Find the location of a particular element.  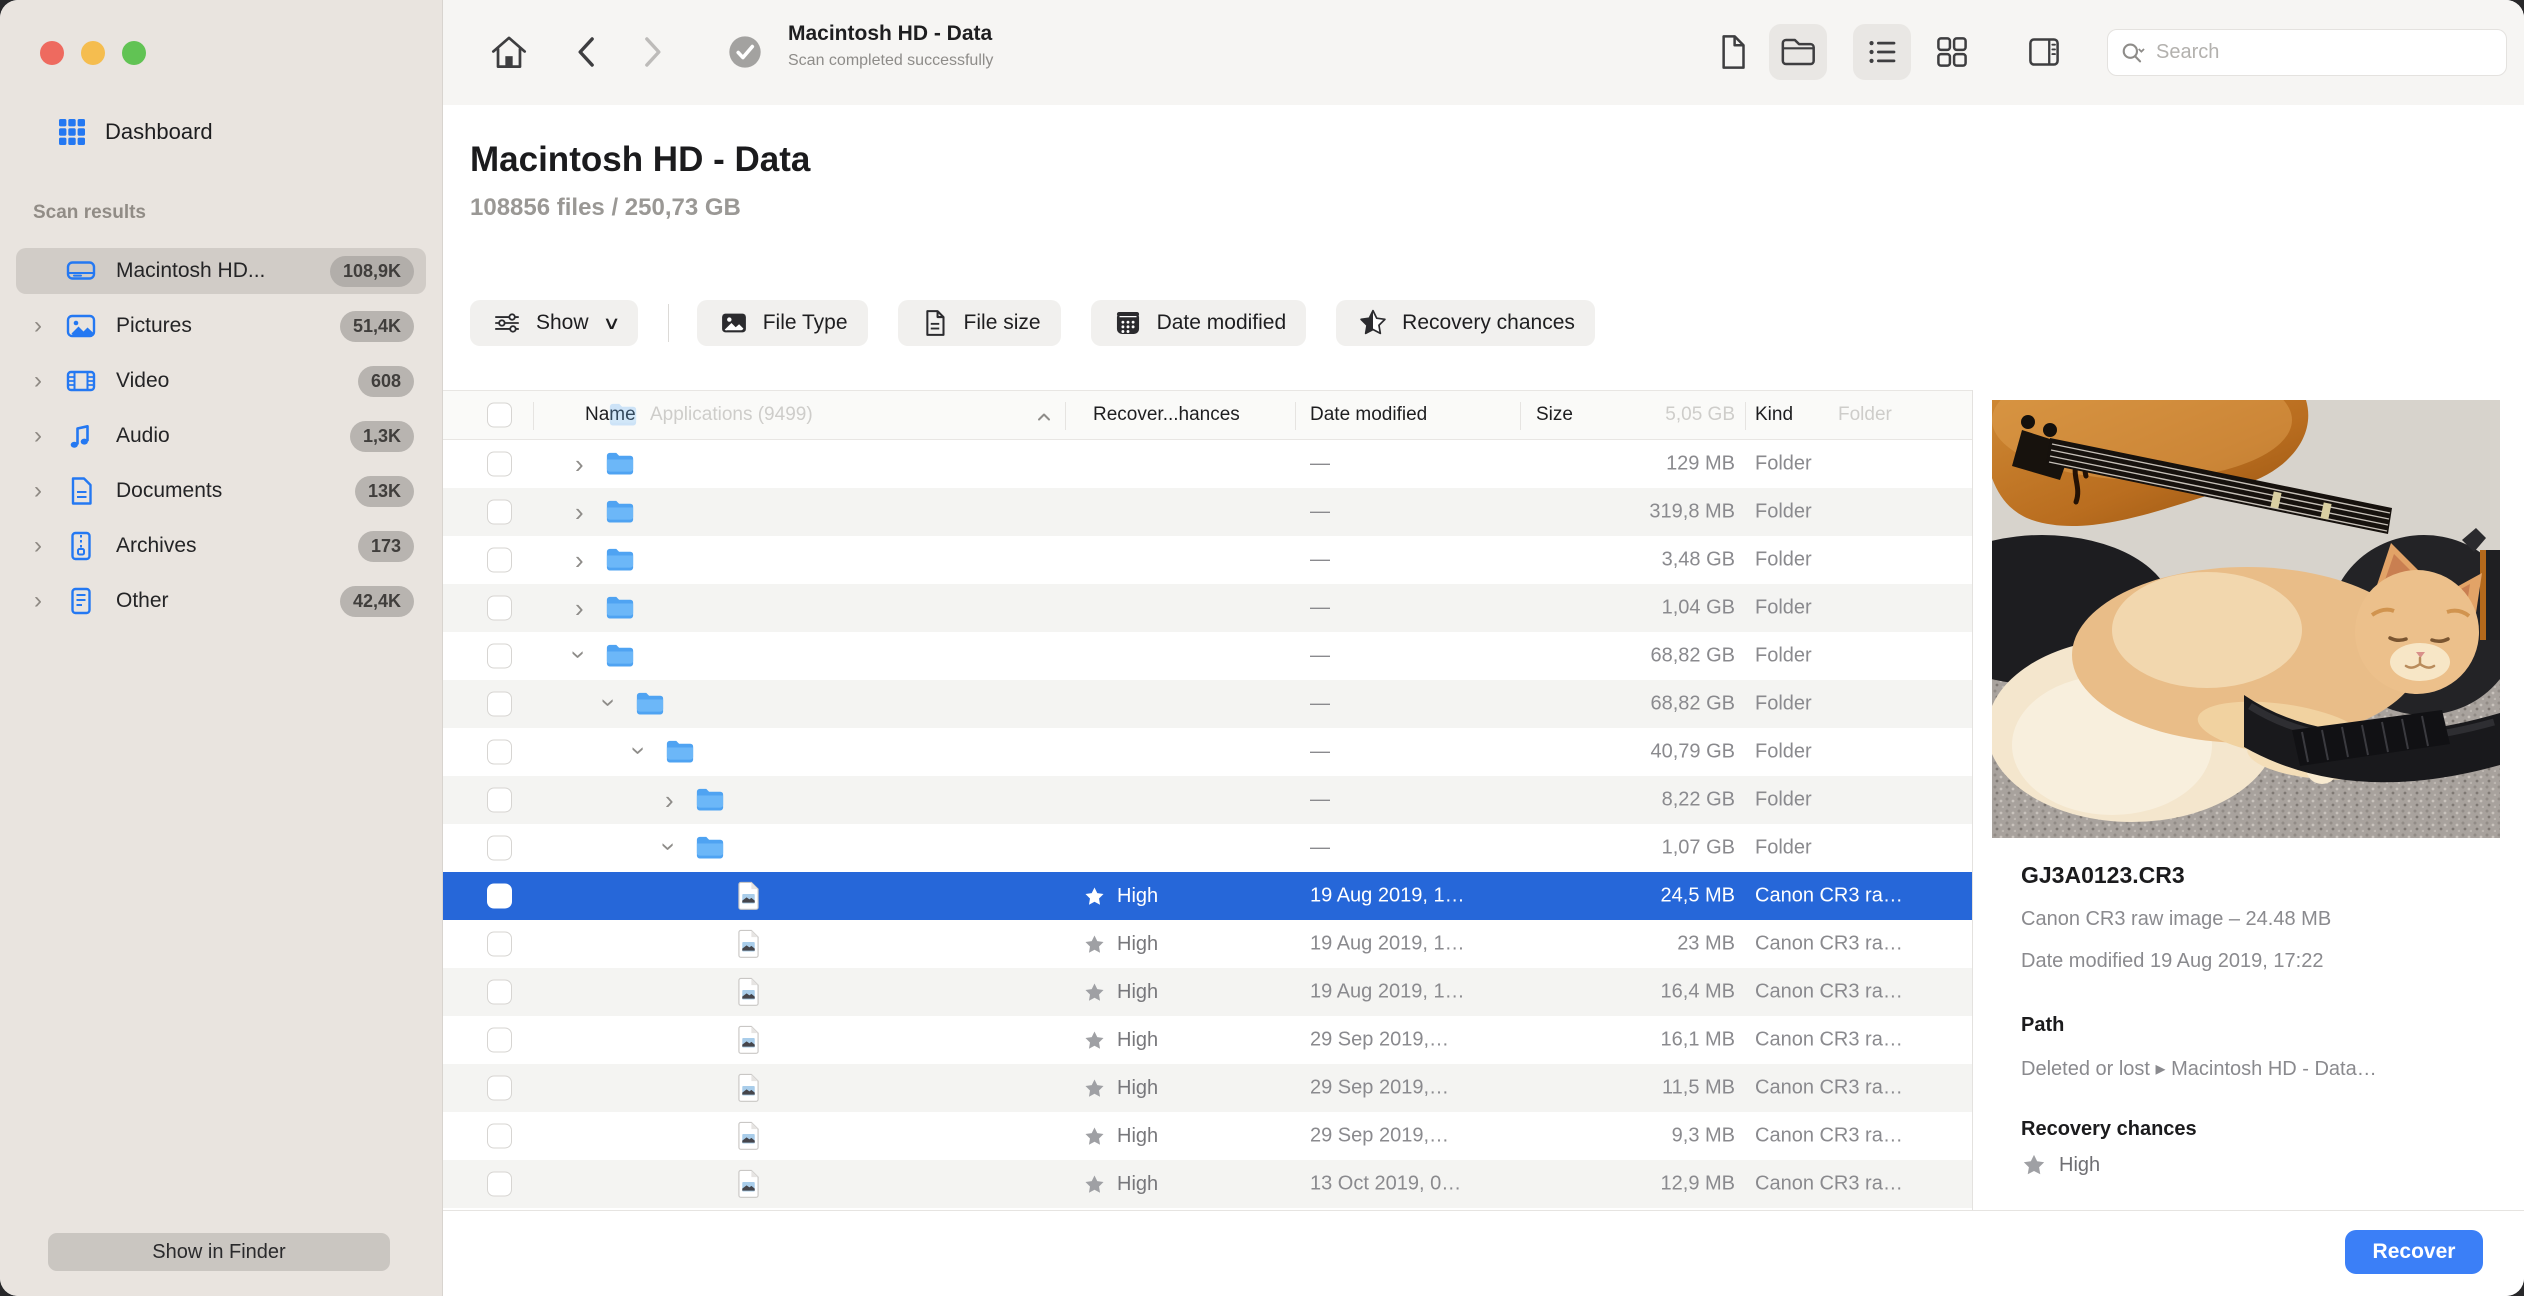

table-row: › — 1,07 GB Folder is located at coordinates (1207, 848).